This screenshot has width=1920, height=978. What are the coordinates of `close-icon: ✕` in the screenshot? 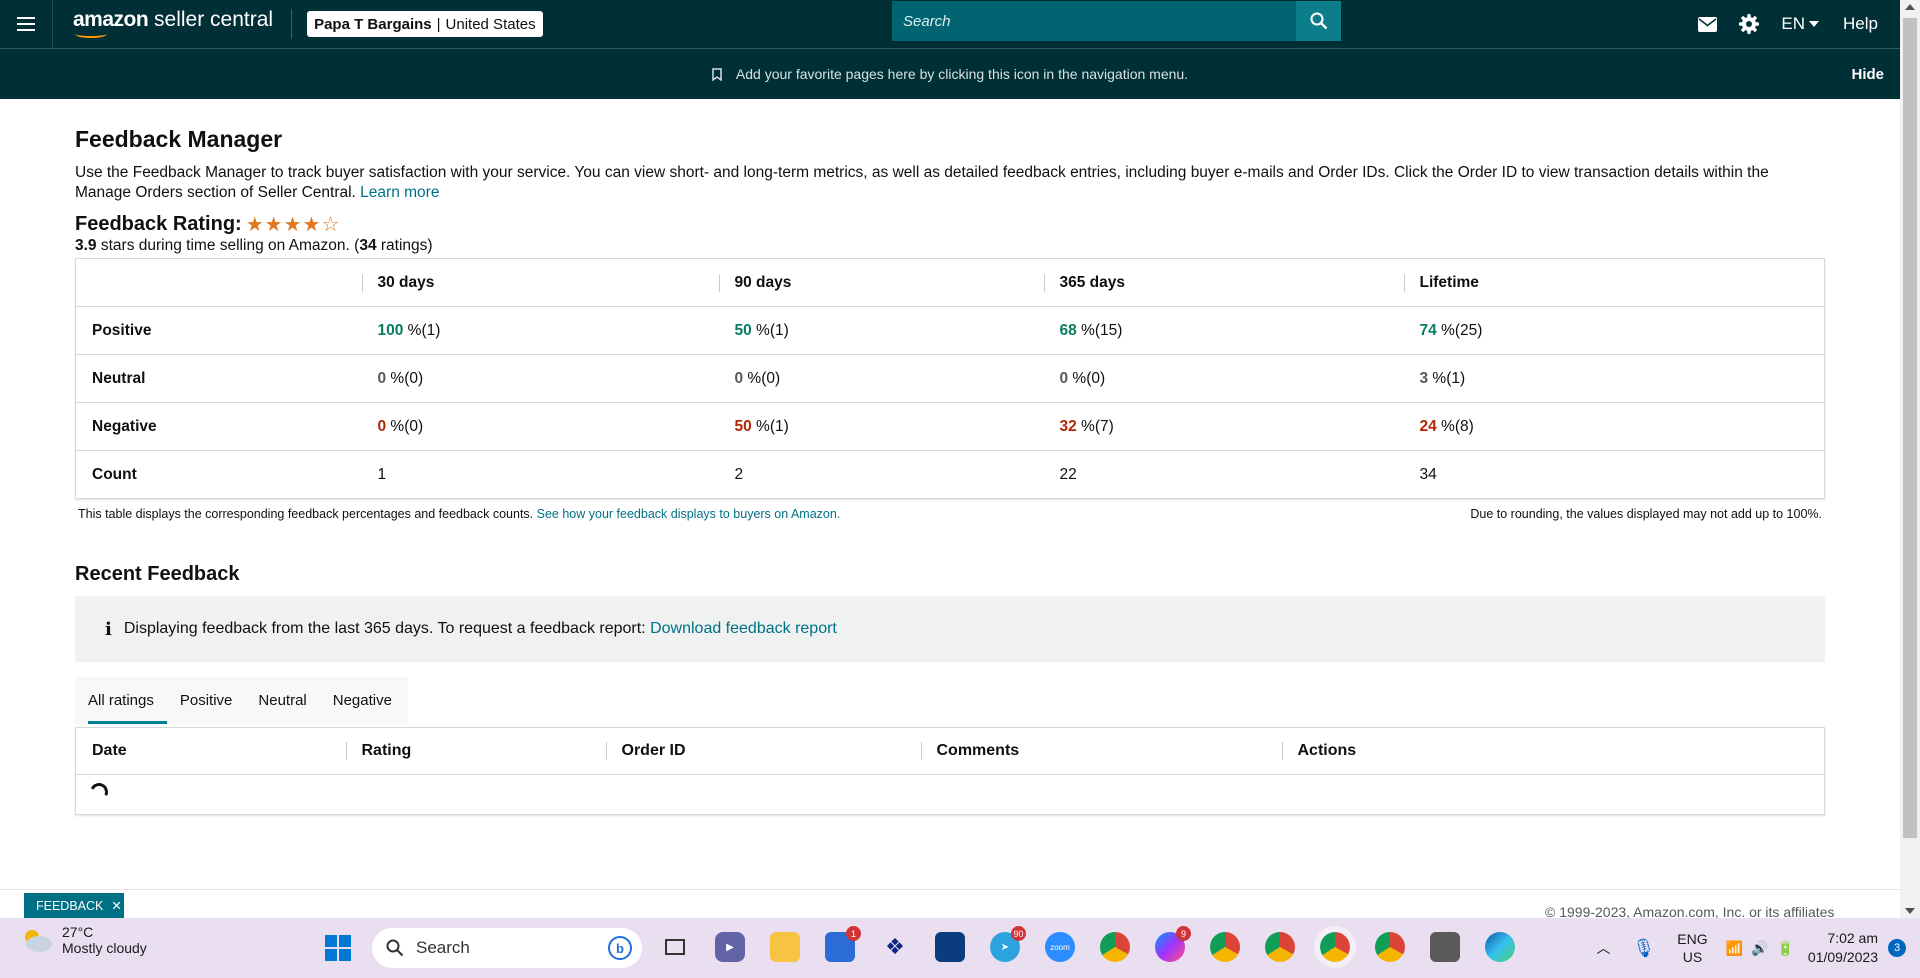 It's located at (116, 905).